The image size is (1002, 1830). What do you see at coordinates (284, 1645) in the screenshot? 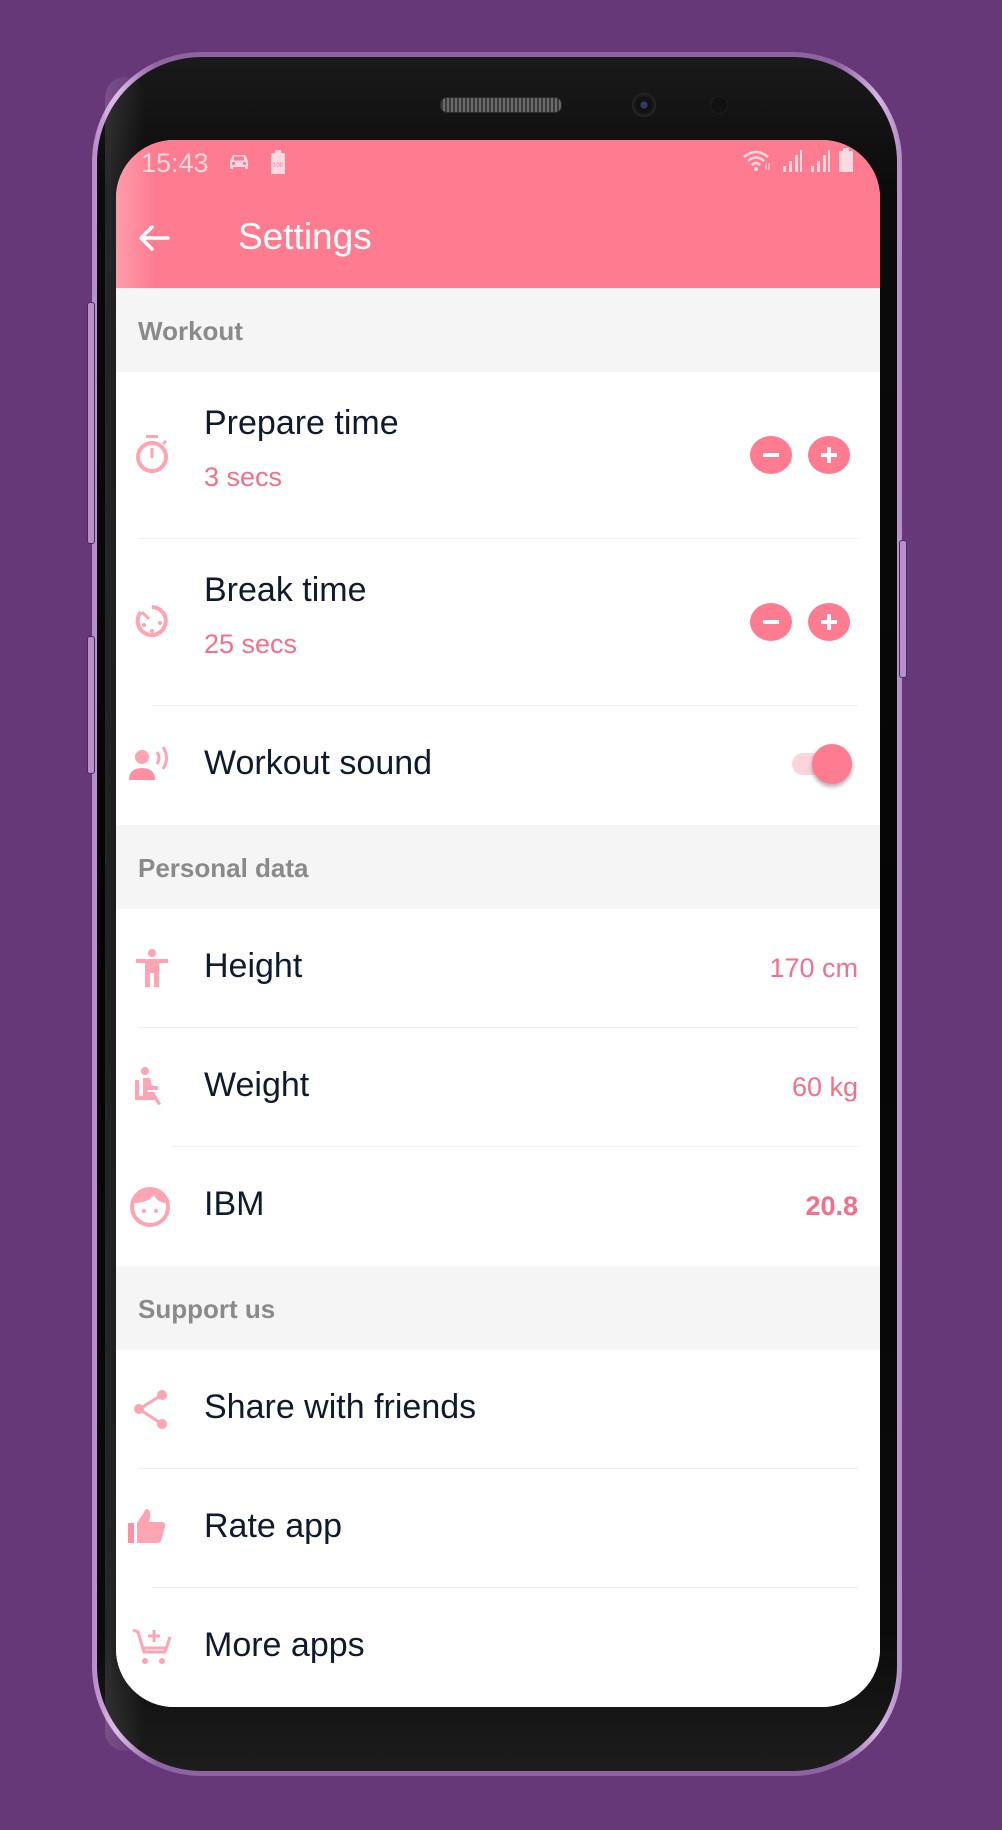
I see `menu-label: More apps` at bounding box center [284, 1645].